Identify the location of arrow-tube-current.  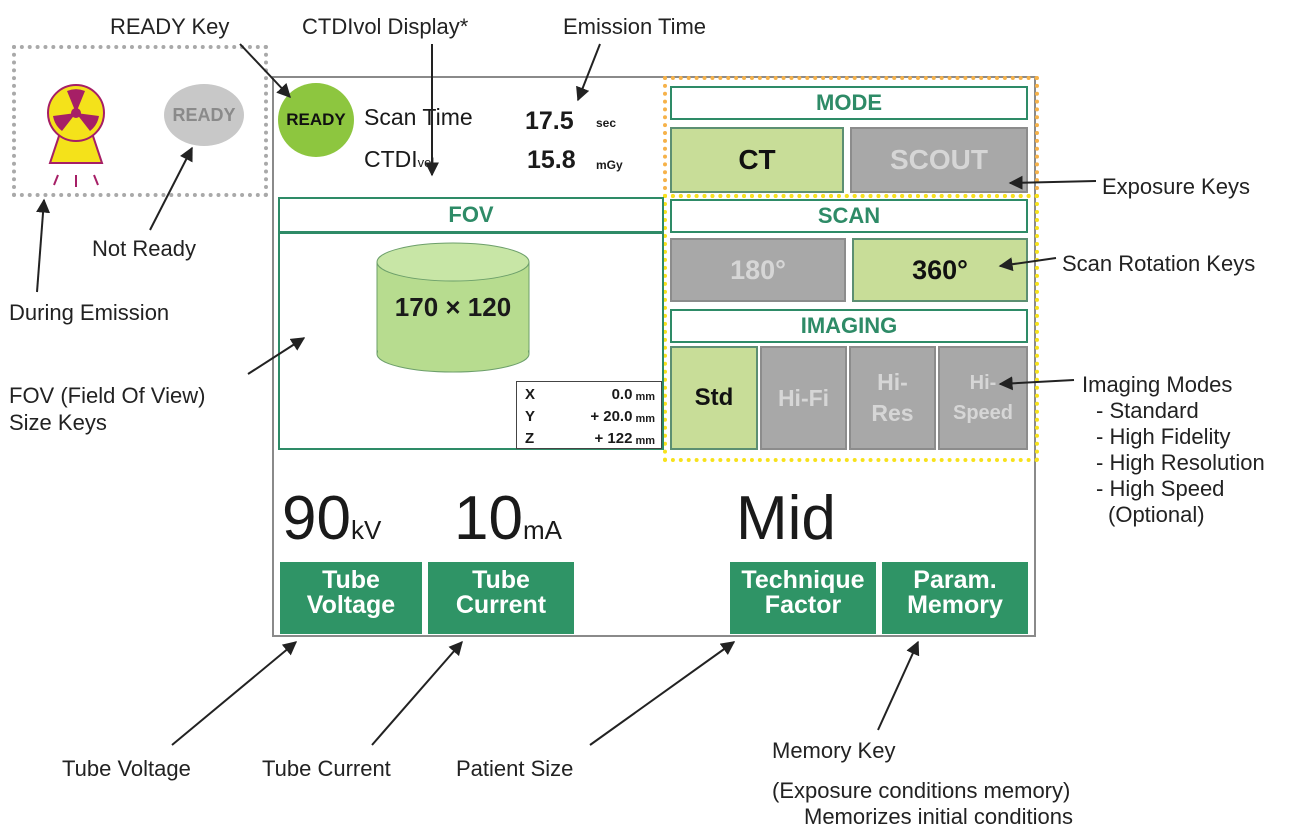
(417, 693).